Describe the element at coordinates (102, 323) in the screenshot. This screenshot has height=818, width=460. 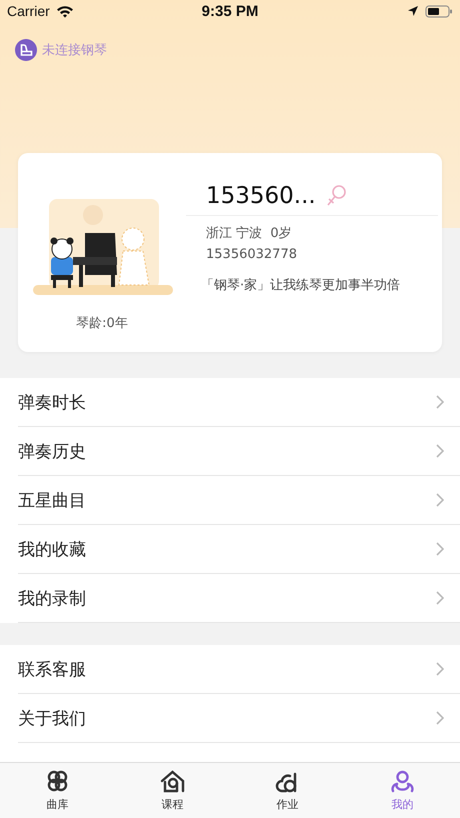
I see `piano-age-label: 琴龄:0年` at that location.